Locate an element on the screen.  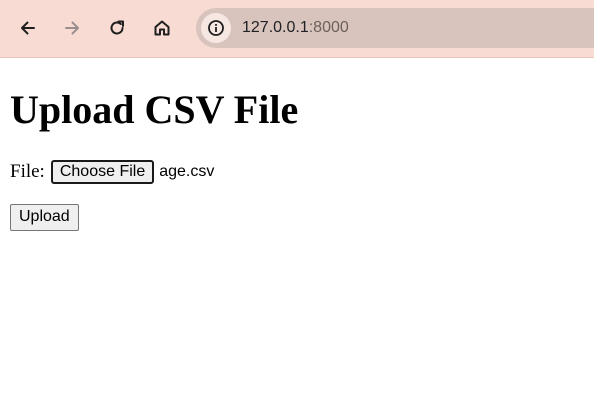
address-bar: 127.0.0.1:8000 is located at coordinates (395, 28).